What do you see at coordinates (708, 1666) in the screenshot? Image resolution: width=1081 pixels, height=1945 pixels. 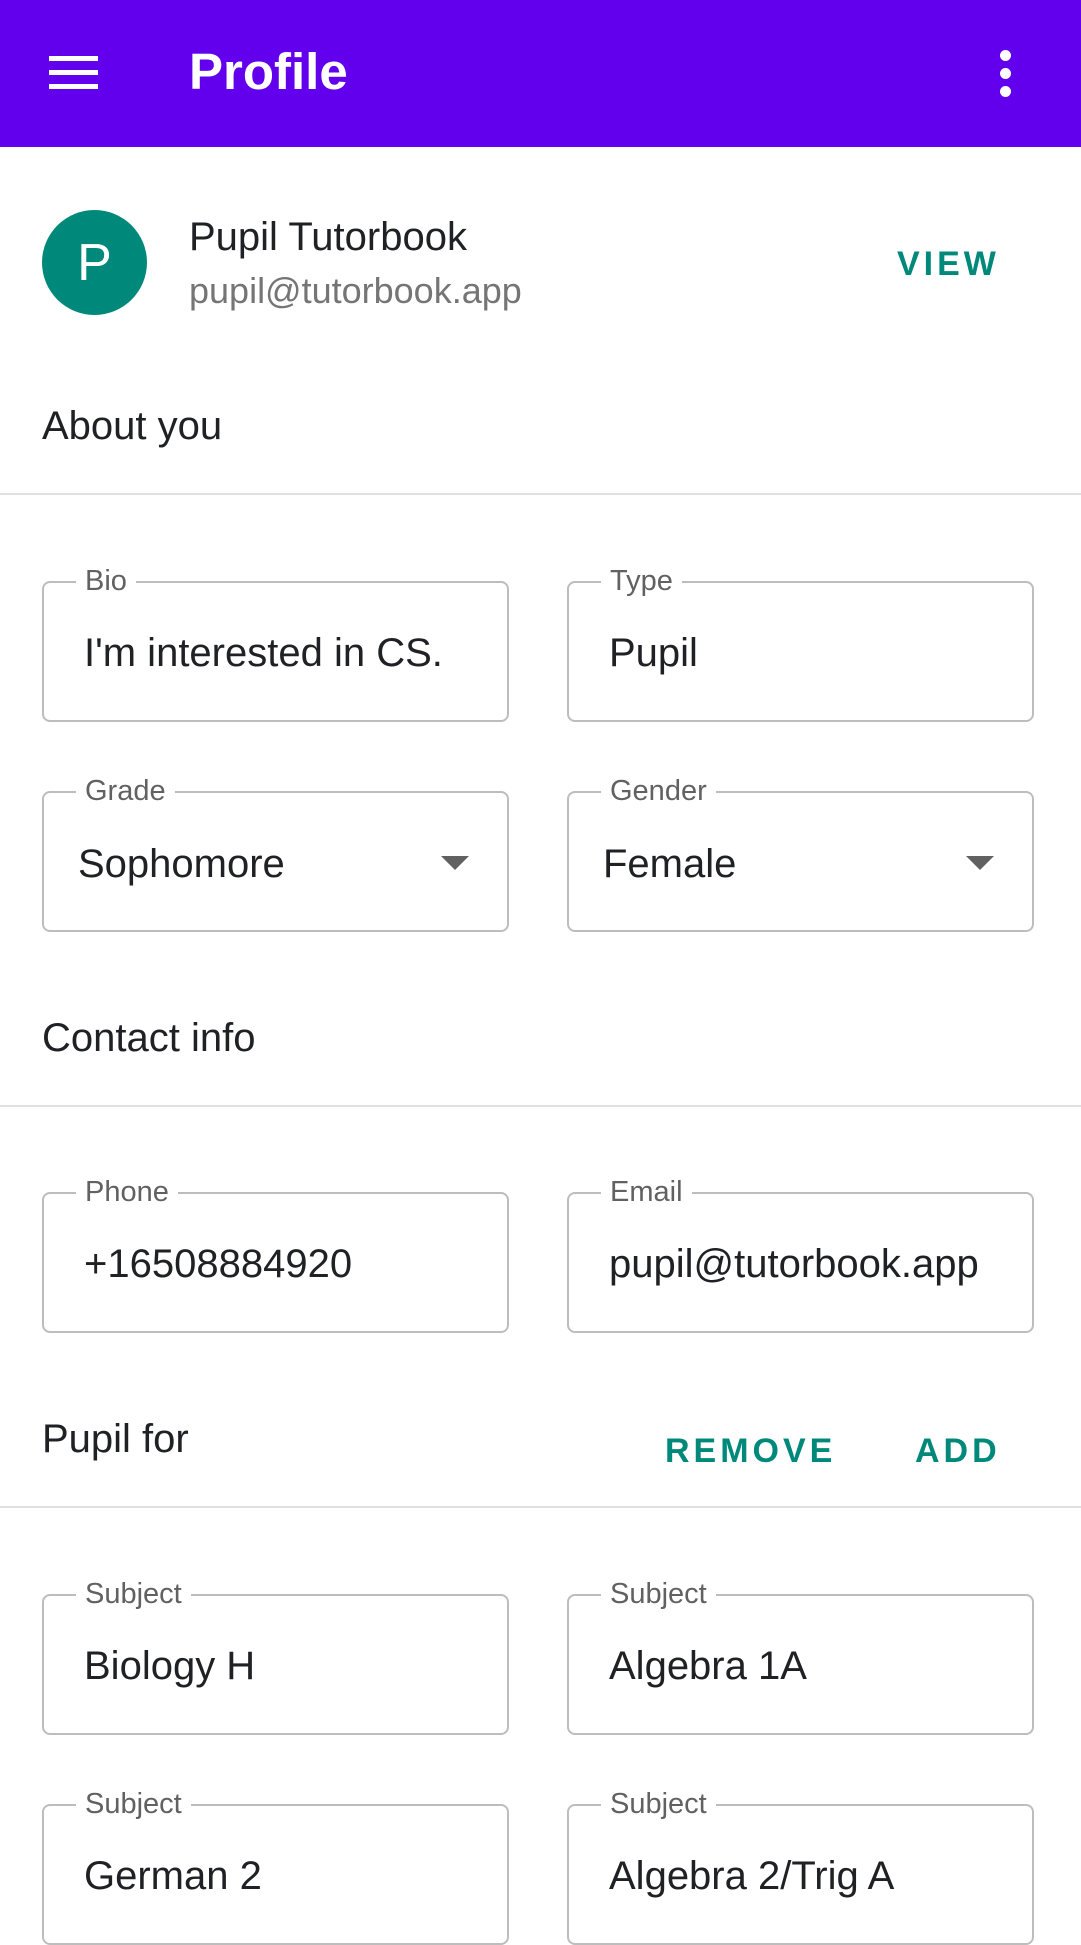 I see `subject-value: Algebra 1A` at bounding box center [708, 1666].